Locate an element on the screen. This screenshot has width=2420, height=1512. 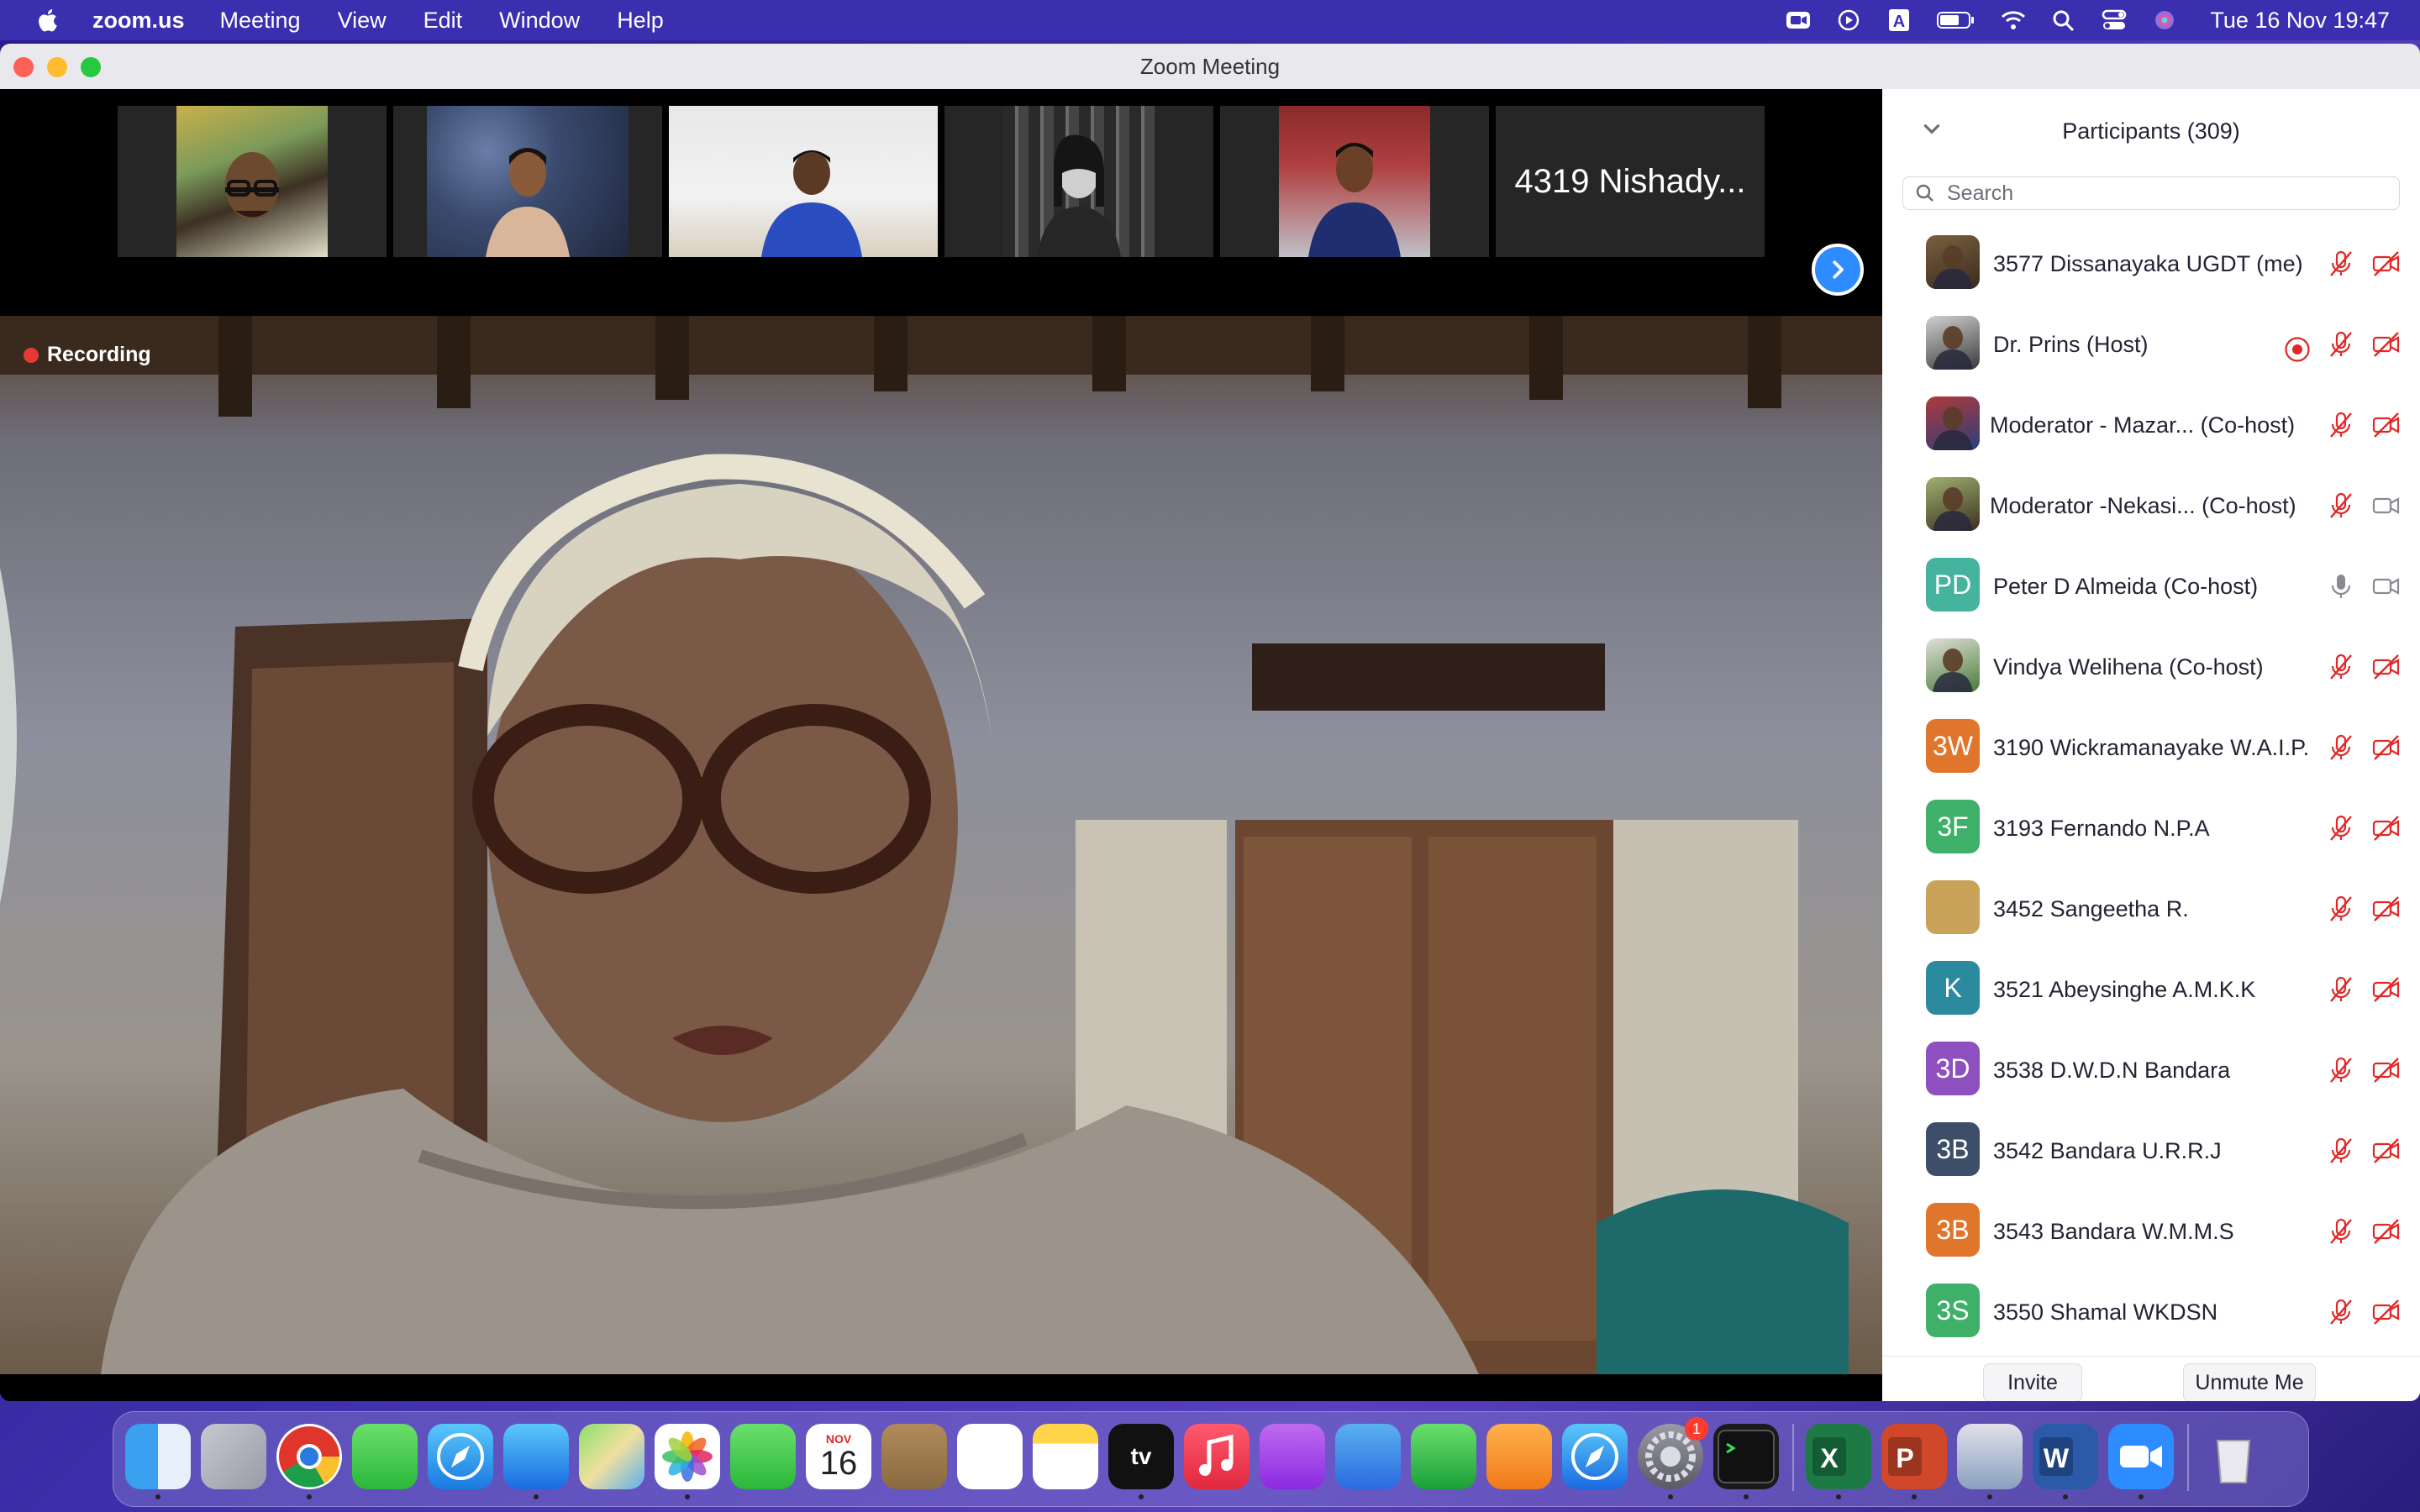
powerpoint-icon: P is located at coordinates (1914, 1456).